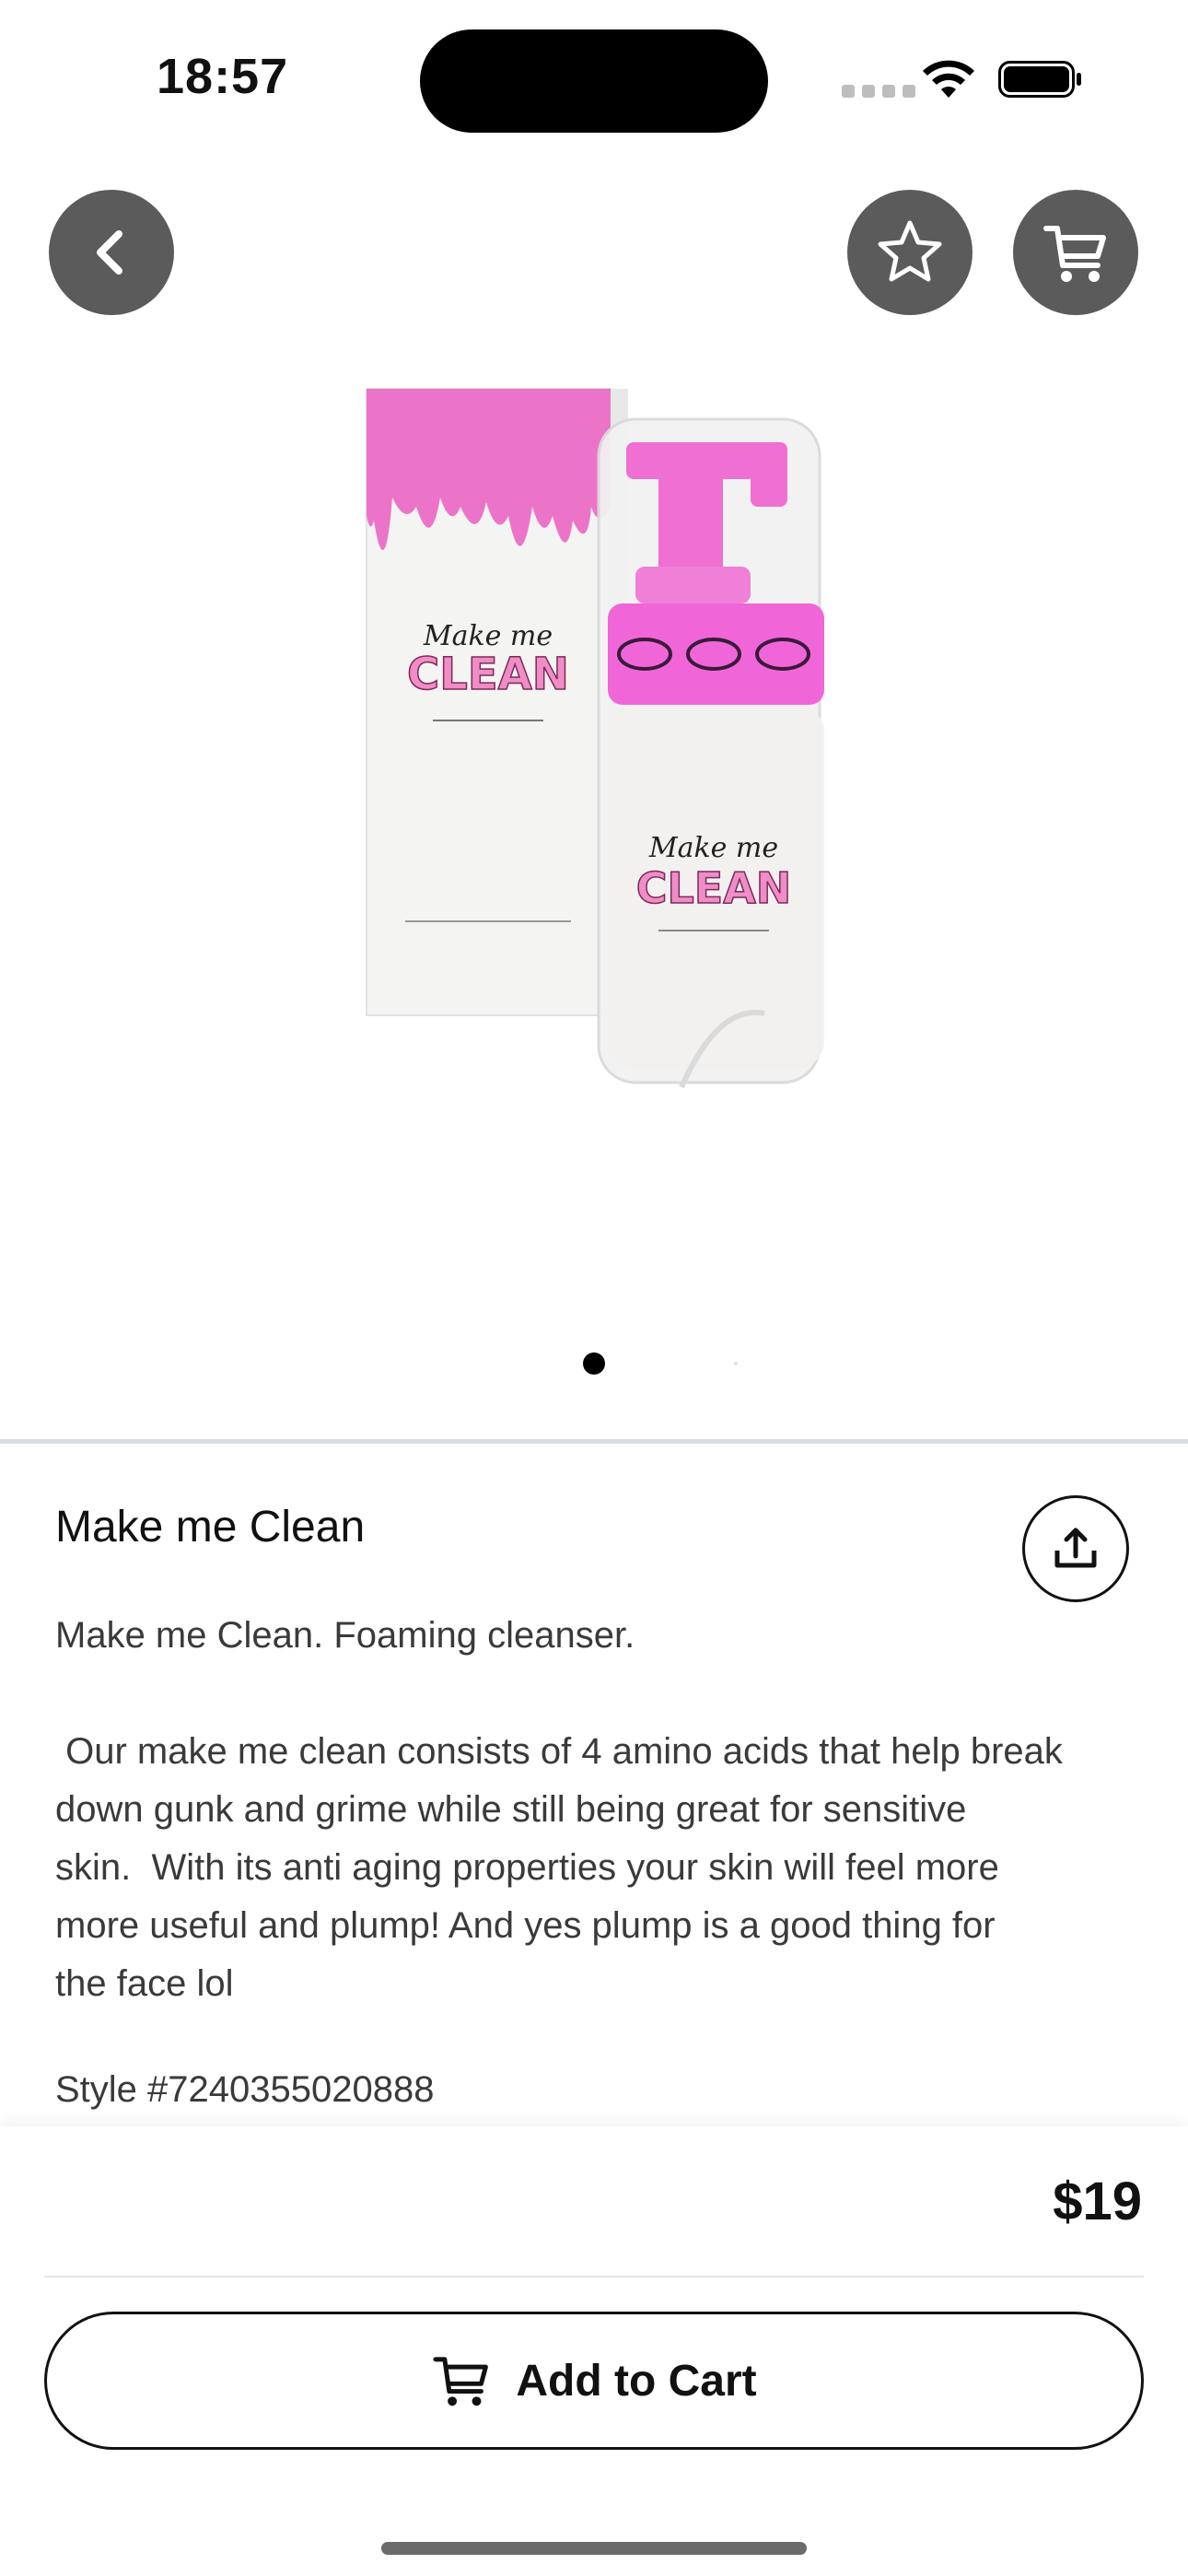 The height and width of the screenshot is (2576, 1188). I want to click on section-divider, so click(594, 1441).